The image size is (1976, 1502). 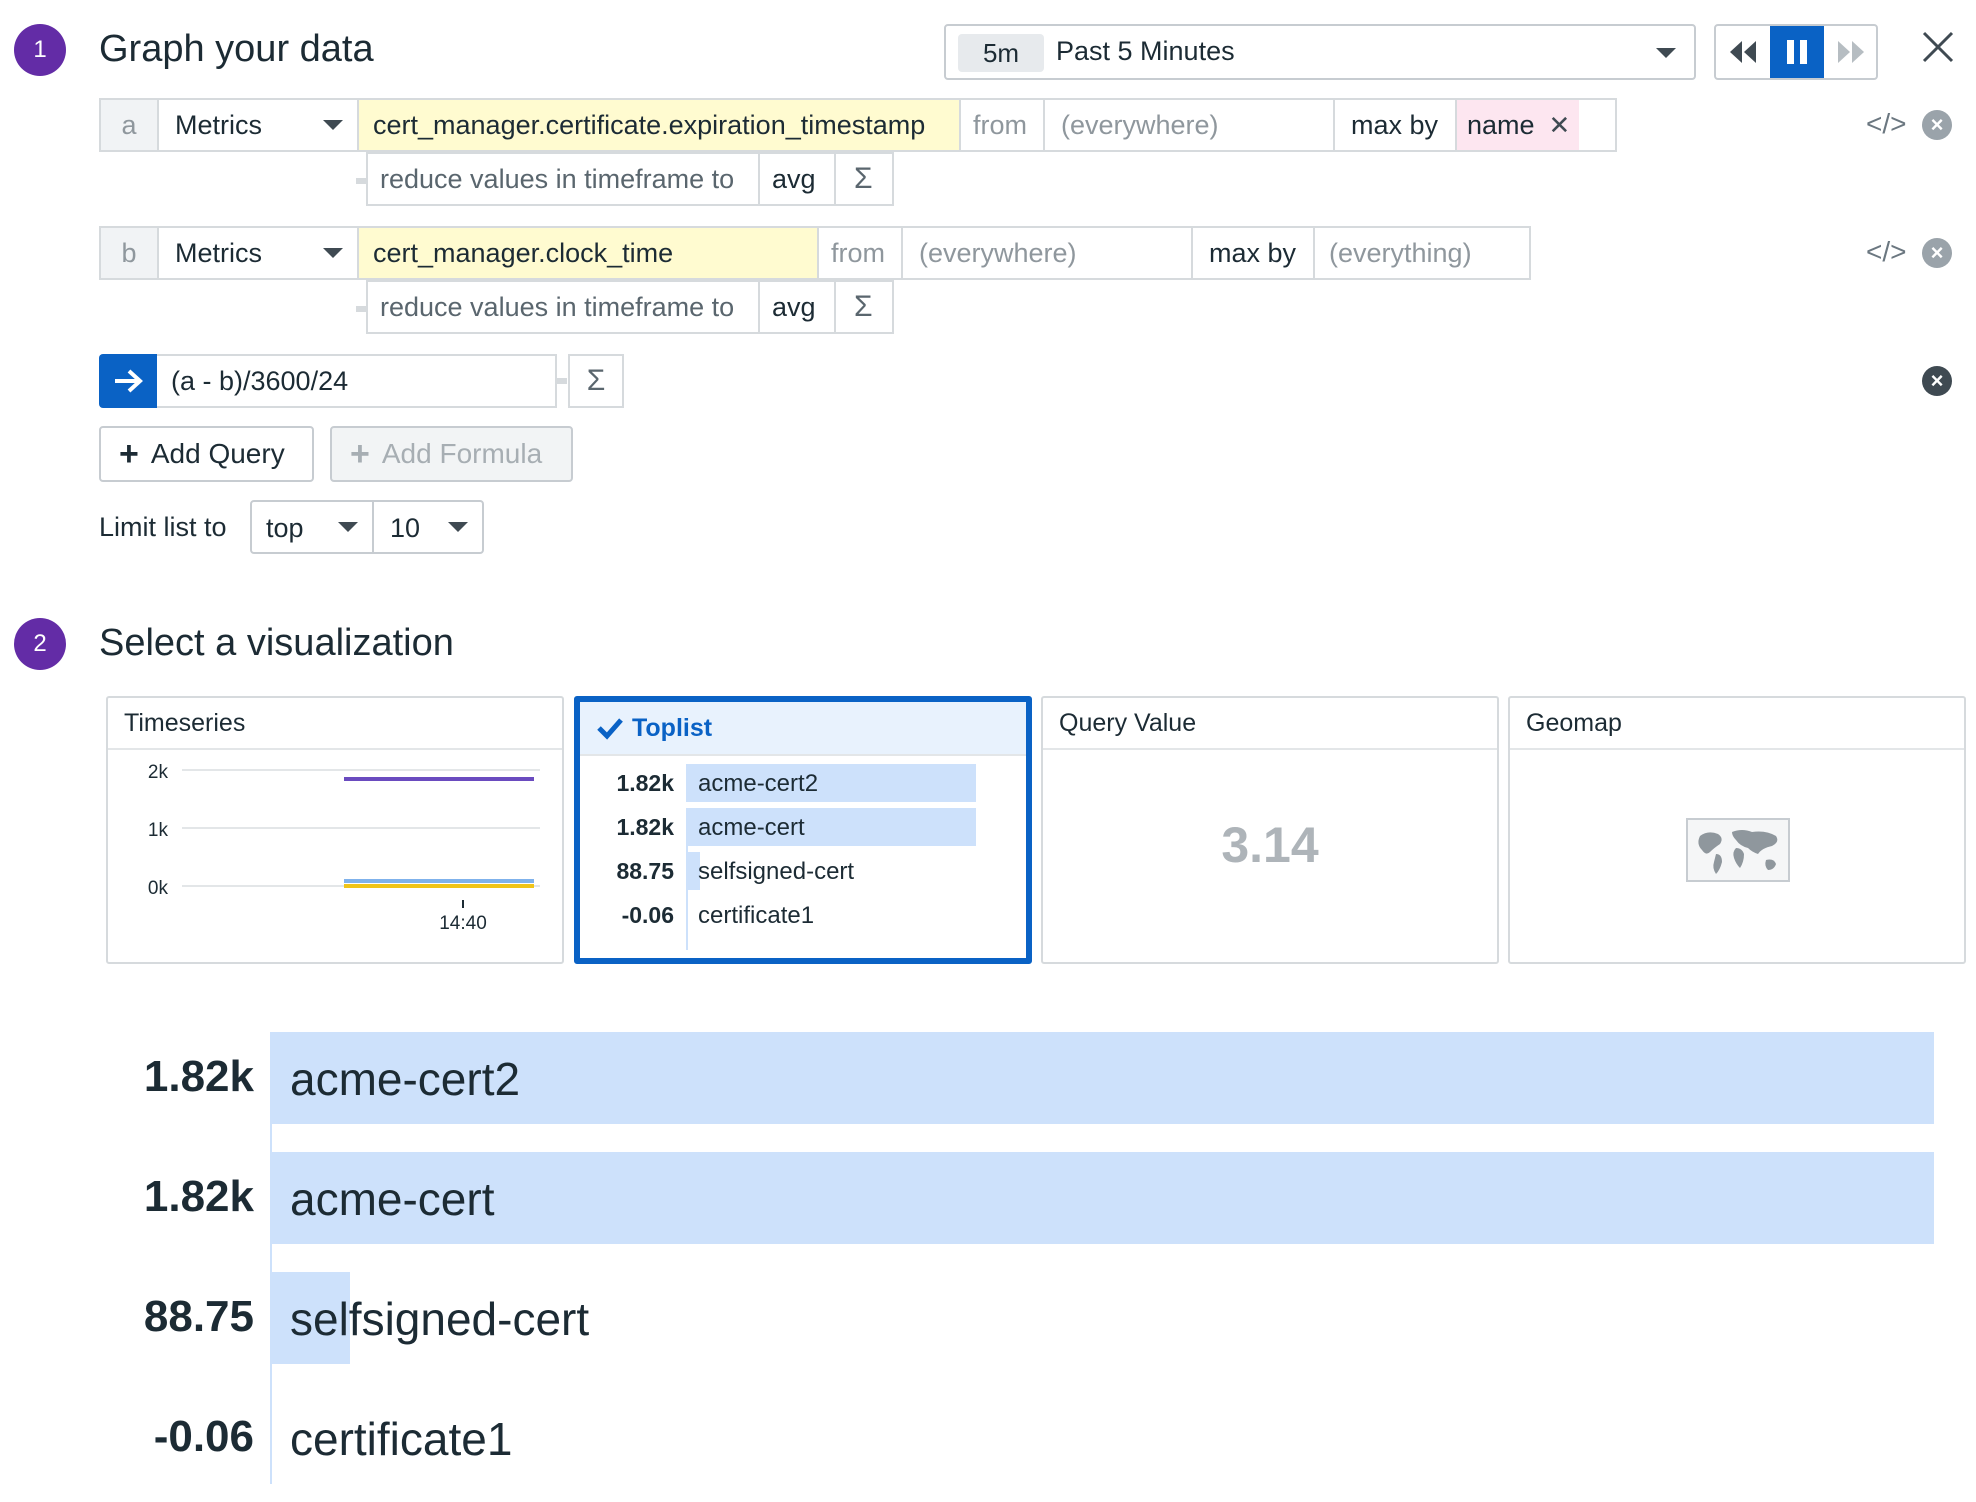 I want to click on reduce-label: reduce values in timeframe to, so click(x=564, y=307).